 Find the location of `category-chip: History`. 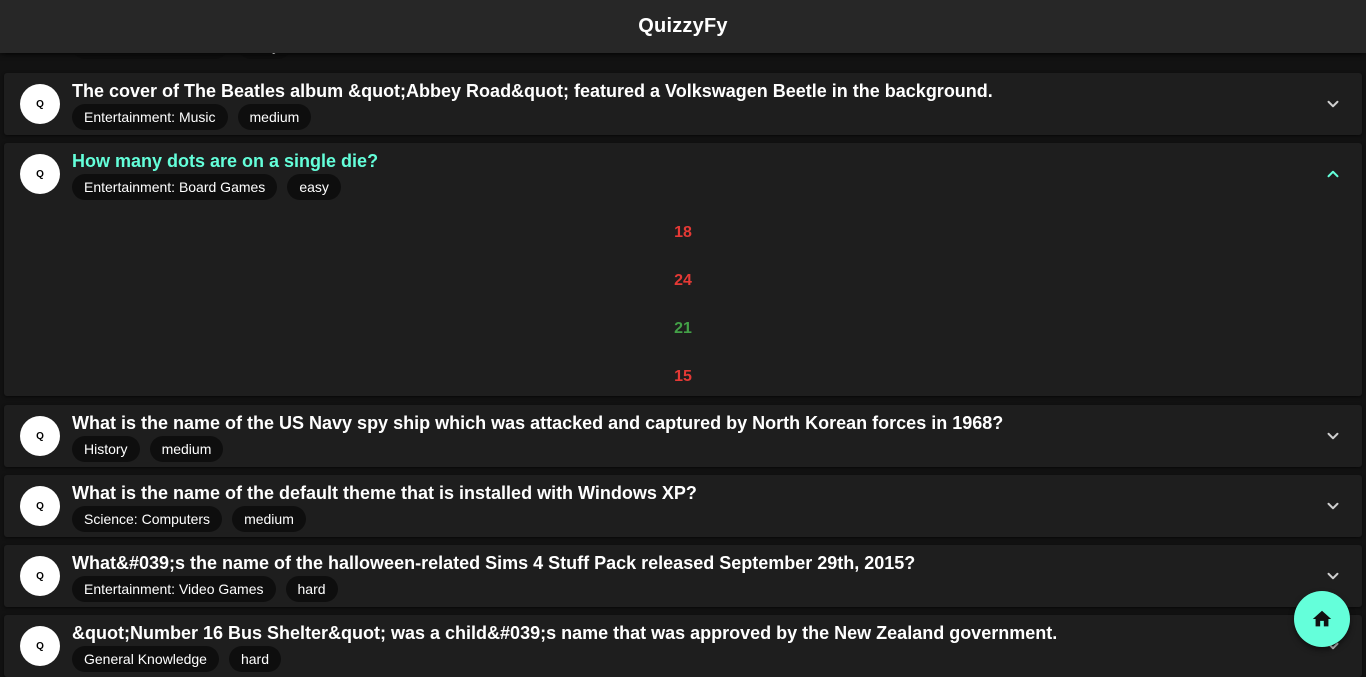

category-chip: History is located at coordinates (106, 449).